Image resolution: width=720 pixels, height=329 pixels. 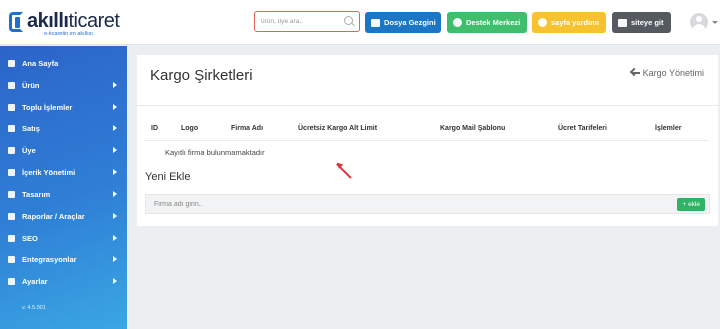 I want to click on page-title: Kargo Şirketleri, so click(x=201, y=75).